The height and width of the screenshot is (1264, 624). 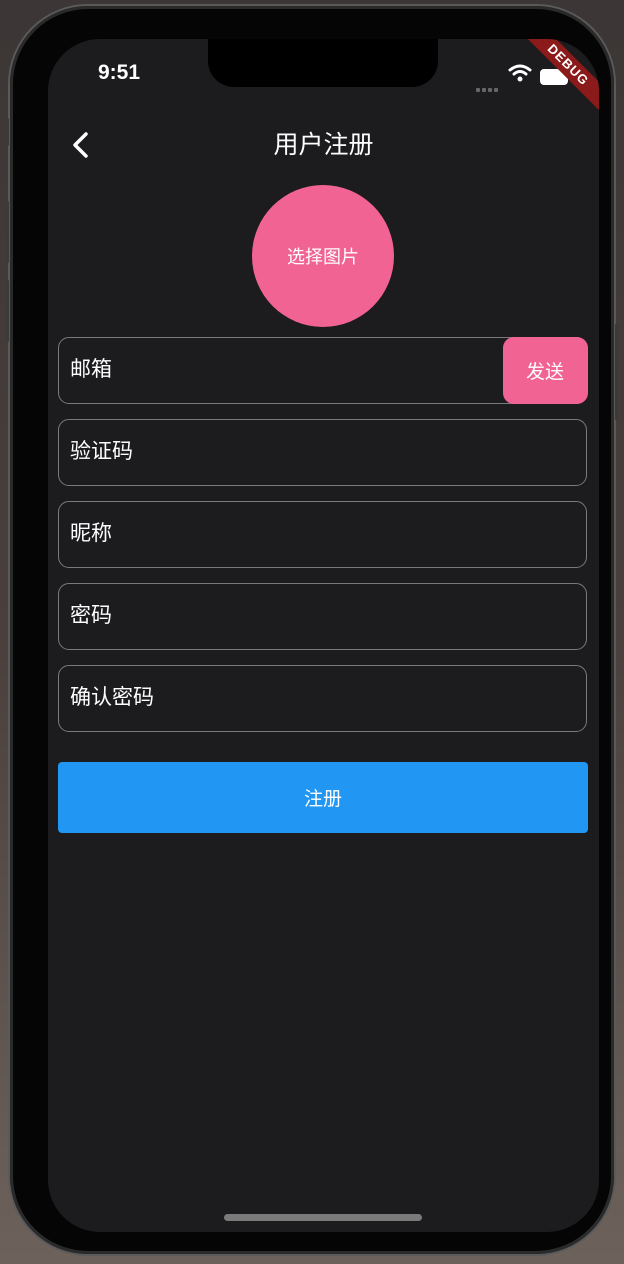 What do you see at coordinates (323, 63) in the screenshot?
I see `notch` at bounding box center [323, 63].